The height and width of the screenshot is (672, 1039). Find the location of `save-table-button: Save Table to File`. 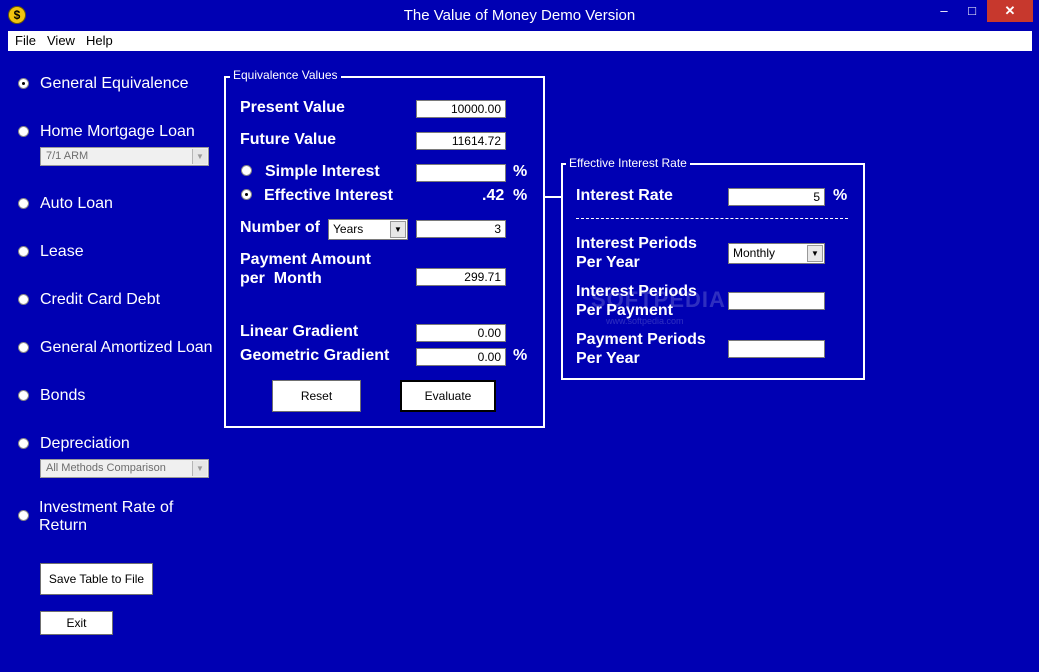

save-table-button: Save Table to File is located at coordinates (96, 579).